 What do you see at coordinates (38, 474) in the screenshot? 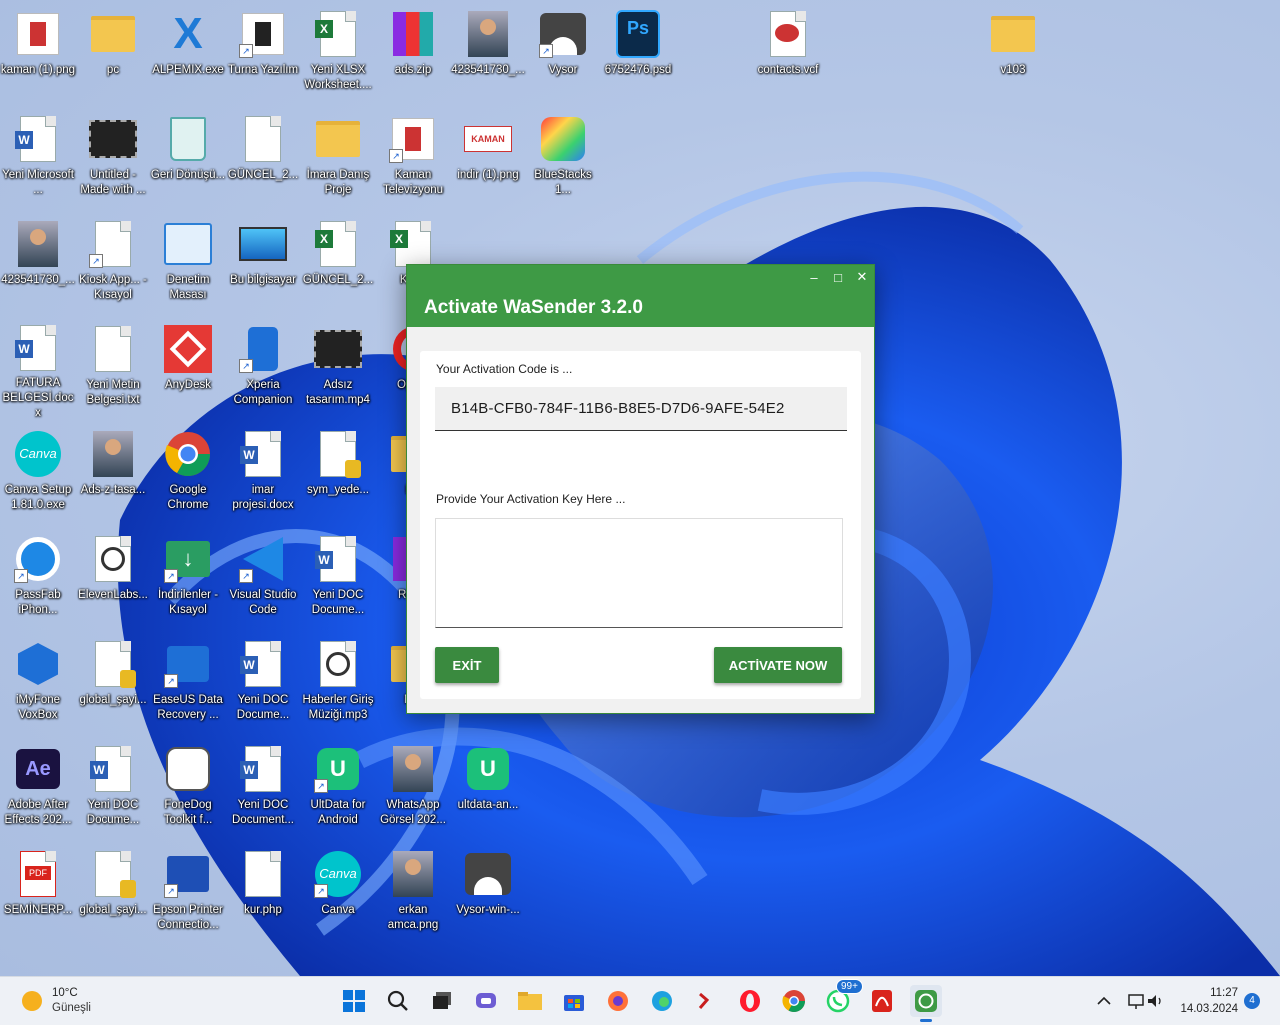
I see `desktop-icon: Canva Canva Setup 1.81.0.exe` at bounding box center [38, 474].